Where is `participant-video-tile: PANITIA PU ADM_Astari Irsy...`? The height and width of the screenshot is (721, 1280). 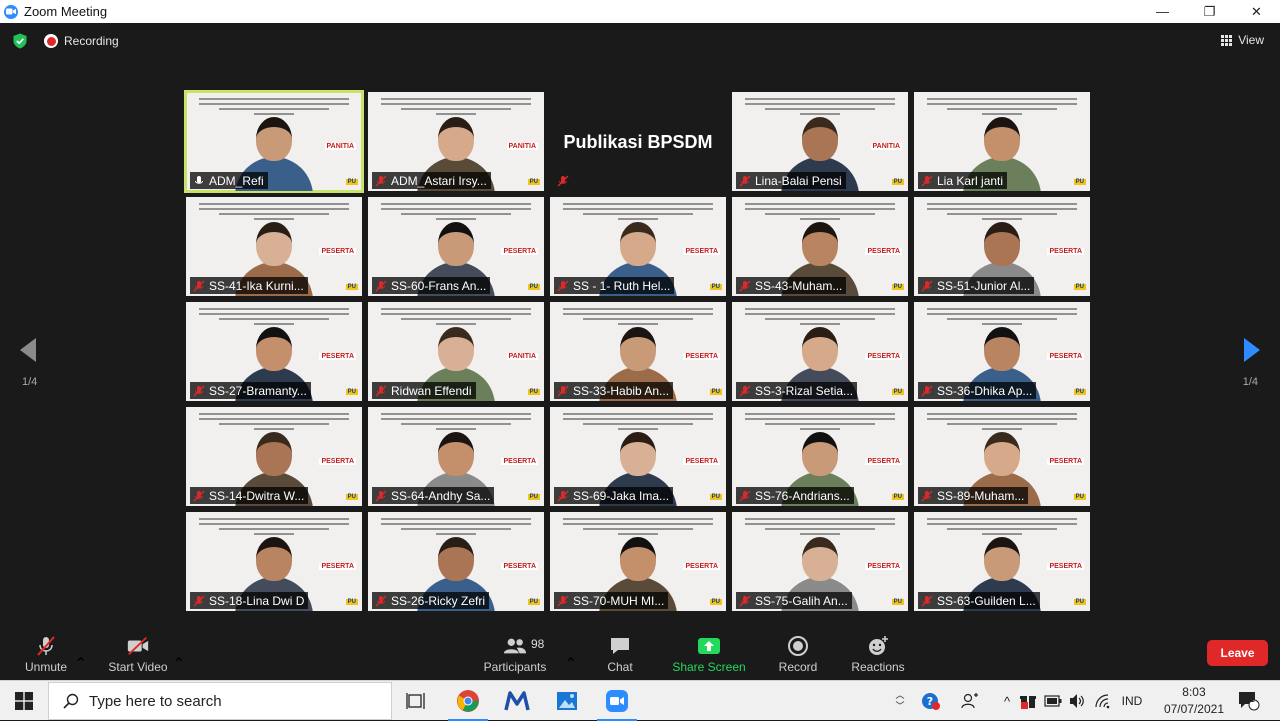
participant-video-tile: PANITIA PU ADM_Astari Irsy... is located at coordinates (456, 141).